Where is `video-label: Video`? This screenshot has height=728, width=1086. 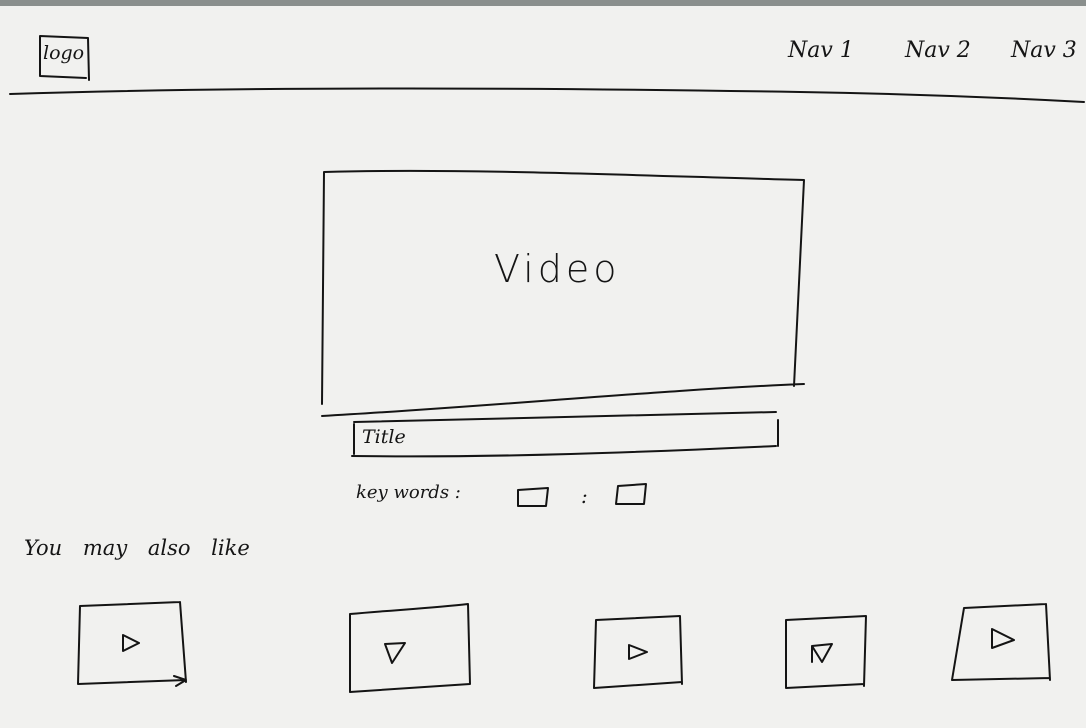 video-label: Video is located at coordinates (557, 269).